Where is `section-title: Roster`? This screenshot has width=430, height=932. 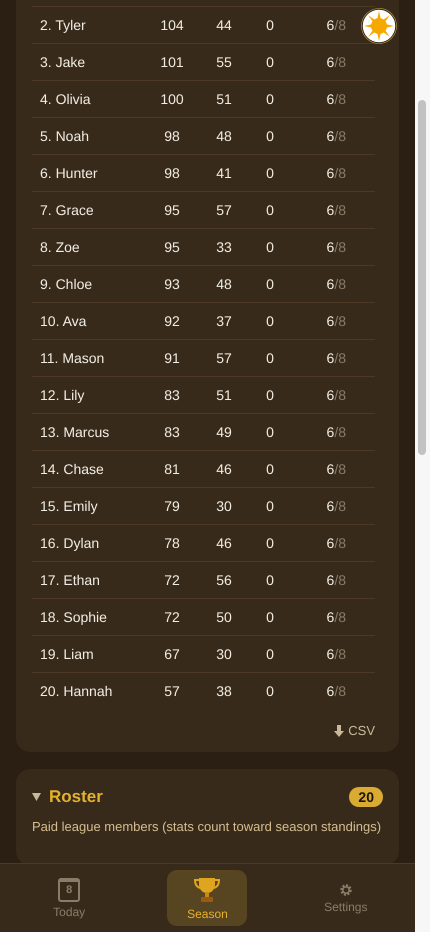 section-title: Roster is located at coordinates (76, 797).